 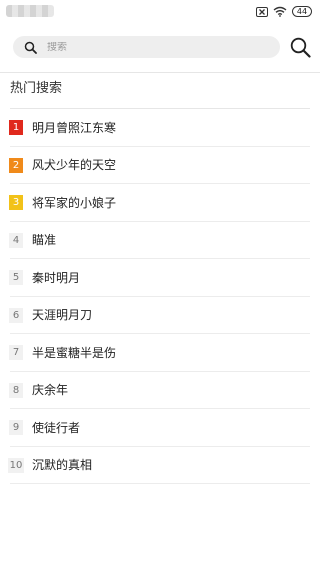 What do you see at coordinates (56, 427) in the screenshot?
I see `hot-search-item-text: 使徒行者` at bounding box center [56, 427].